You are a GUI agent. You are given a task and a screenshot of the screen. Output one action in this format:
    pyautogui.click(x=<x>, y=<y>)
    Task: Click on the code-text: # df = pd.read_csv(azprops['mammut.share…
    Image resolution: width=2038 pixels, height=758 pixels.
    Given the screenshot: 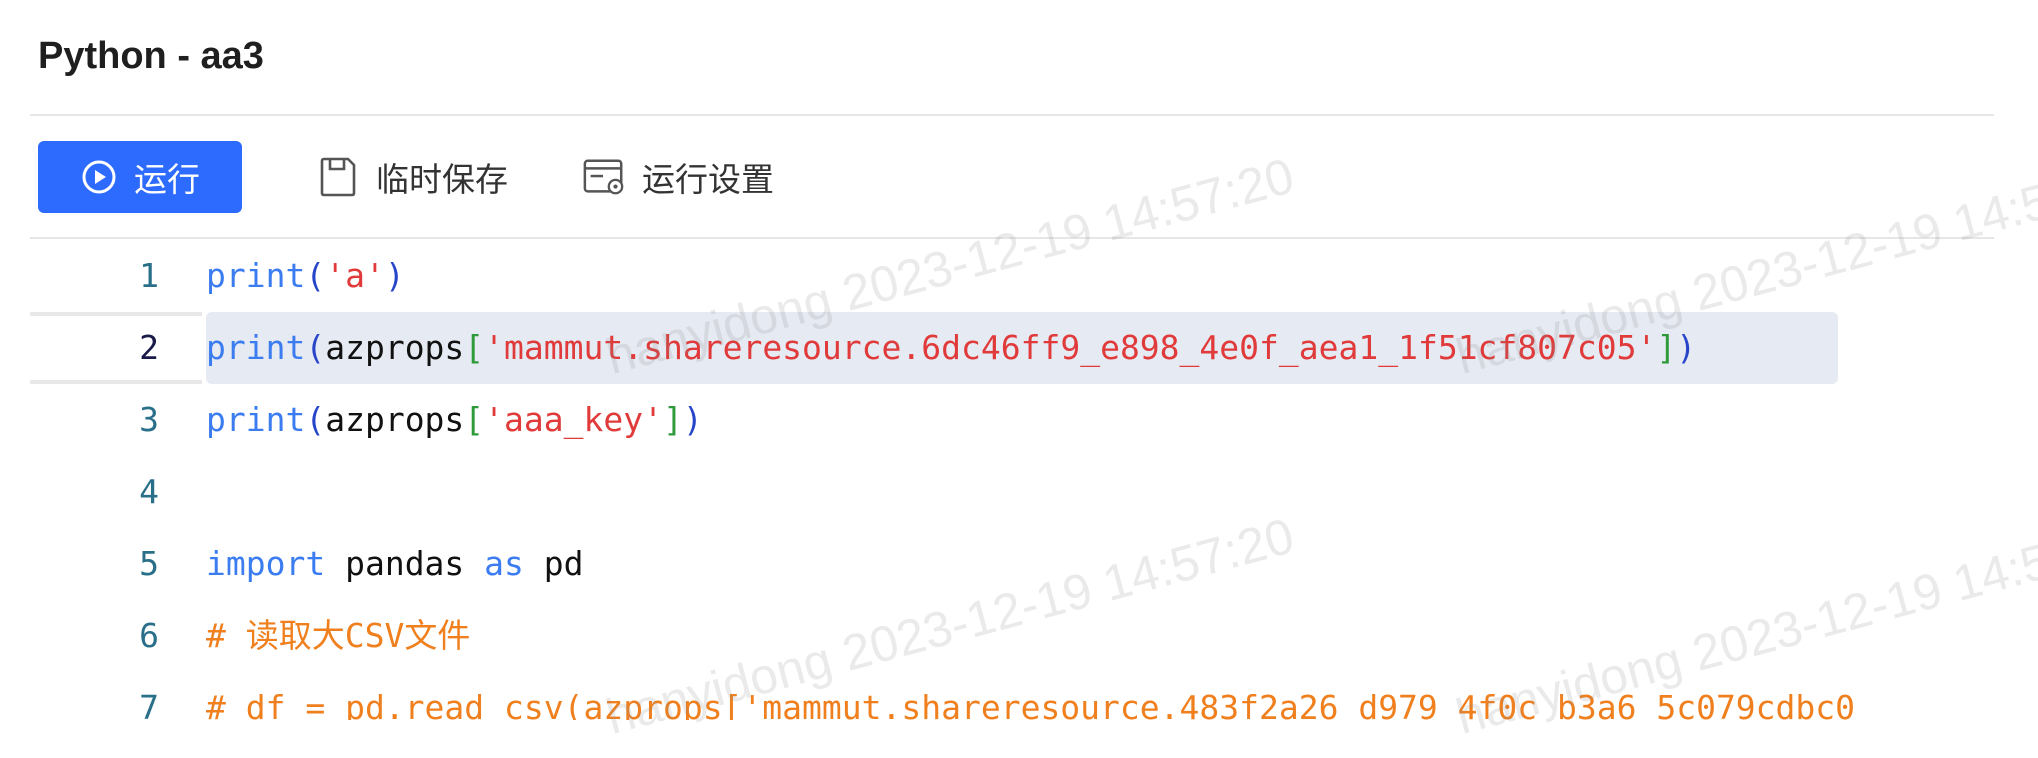 What is the action you would take?
    pyautogui.click(x=1030, y=696)
    